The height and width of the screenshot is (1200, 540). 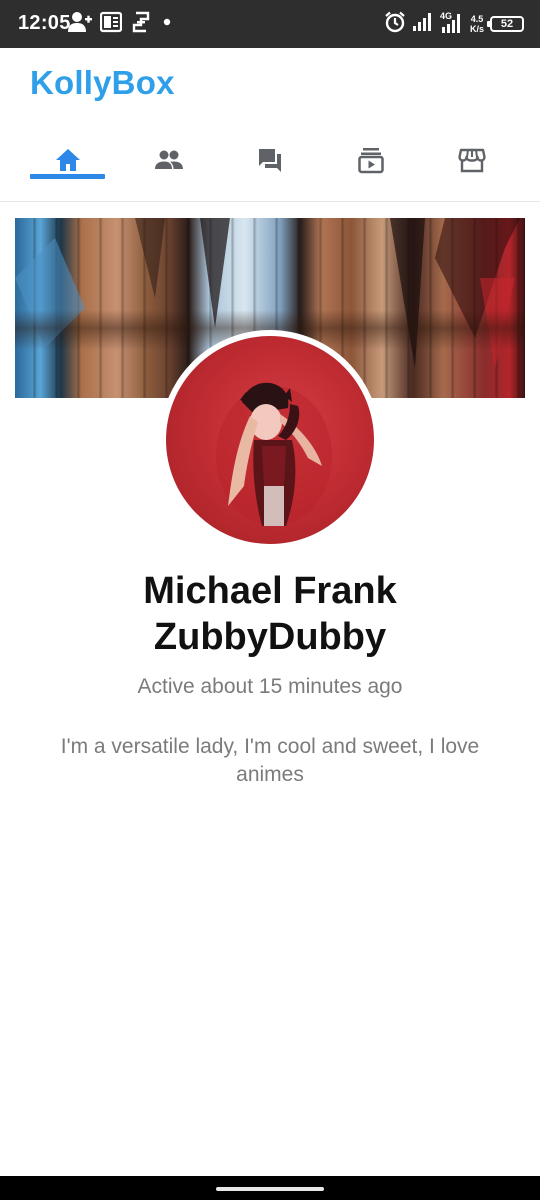 I want to click on battery-icon: 52, so click(x=505, y=24).